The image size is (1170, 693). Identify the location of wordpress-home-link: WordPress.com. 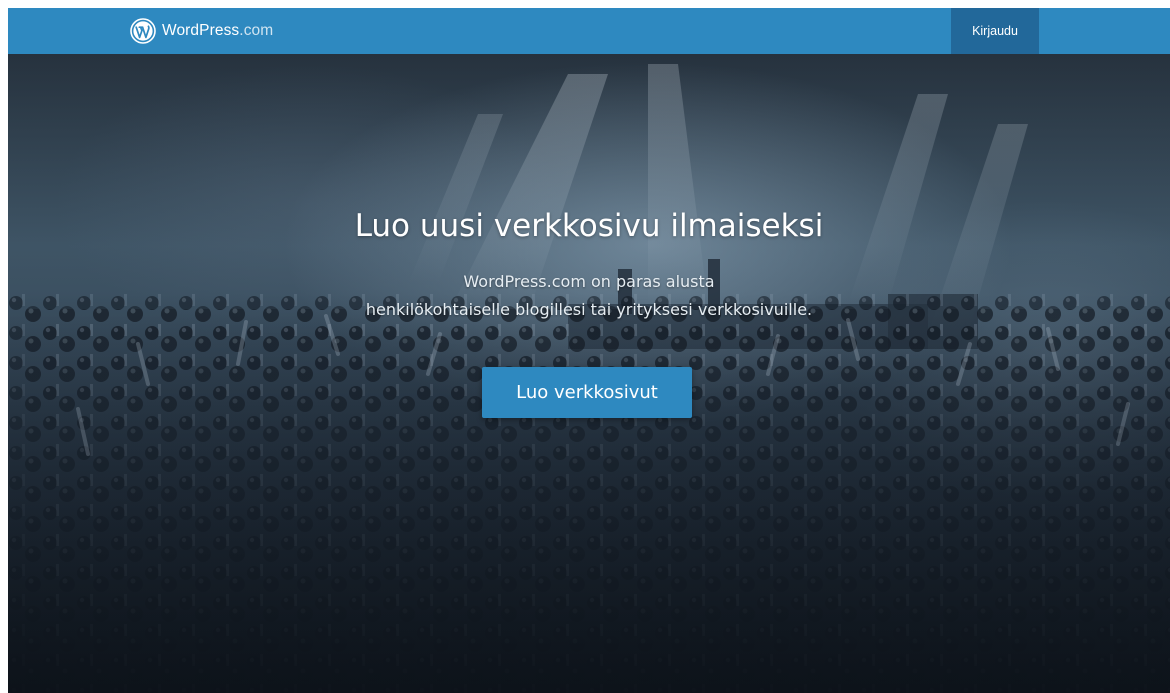
(201, 31).